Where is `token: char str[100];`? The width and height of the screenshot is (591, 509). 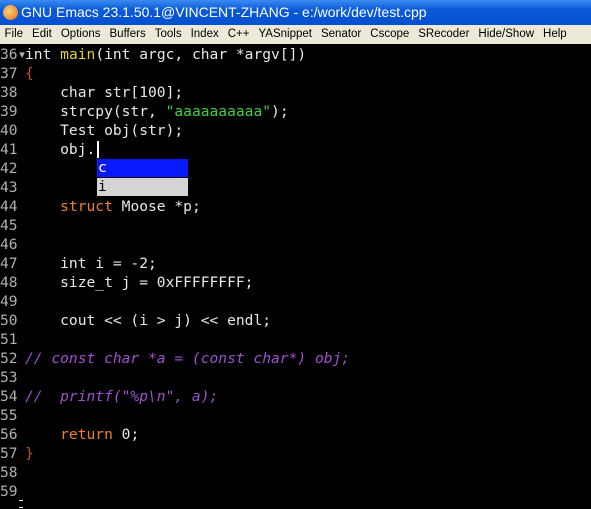 token: char str[100]; is located at coordinates (104, 92).